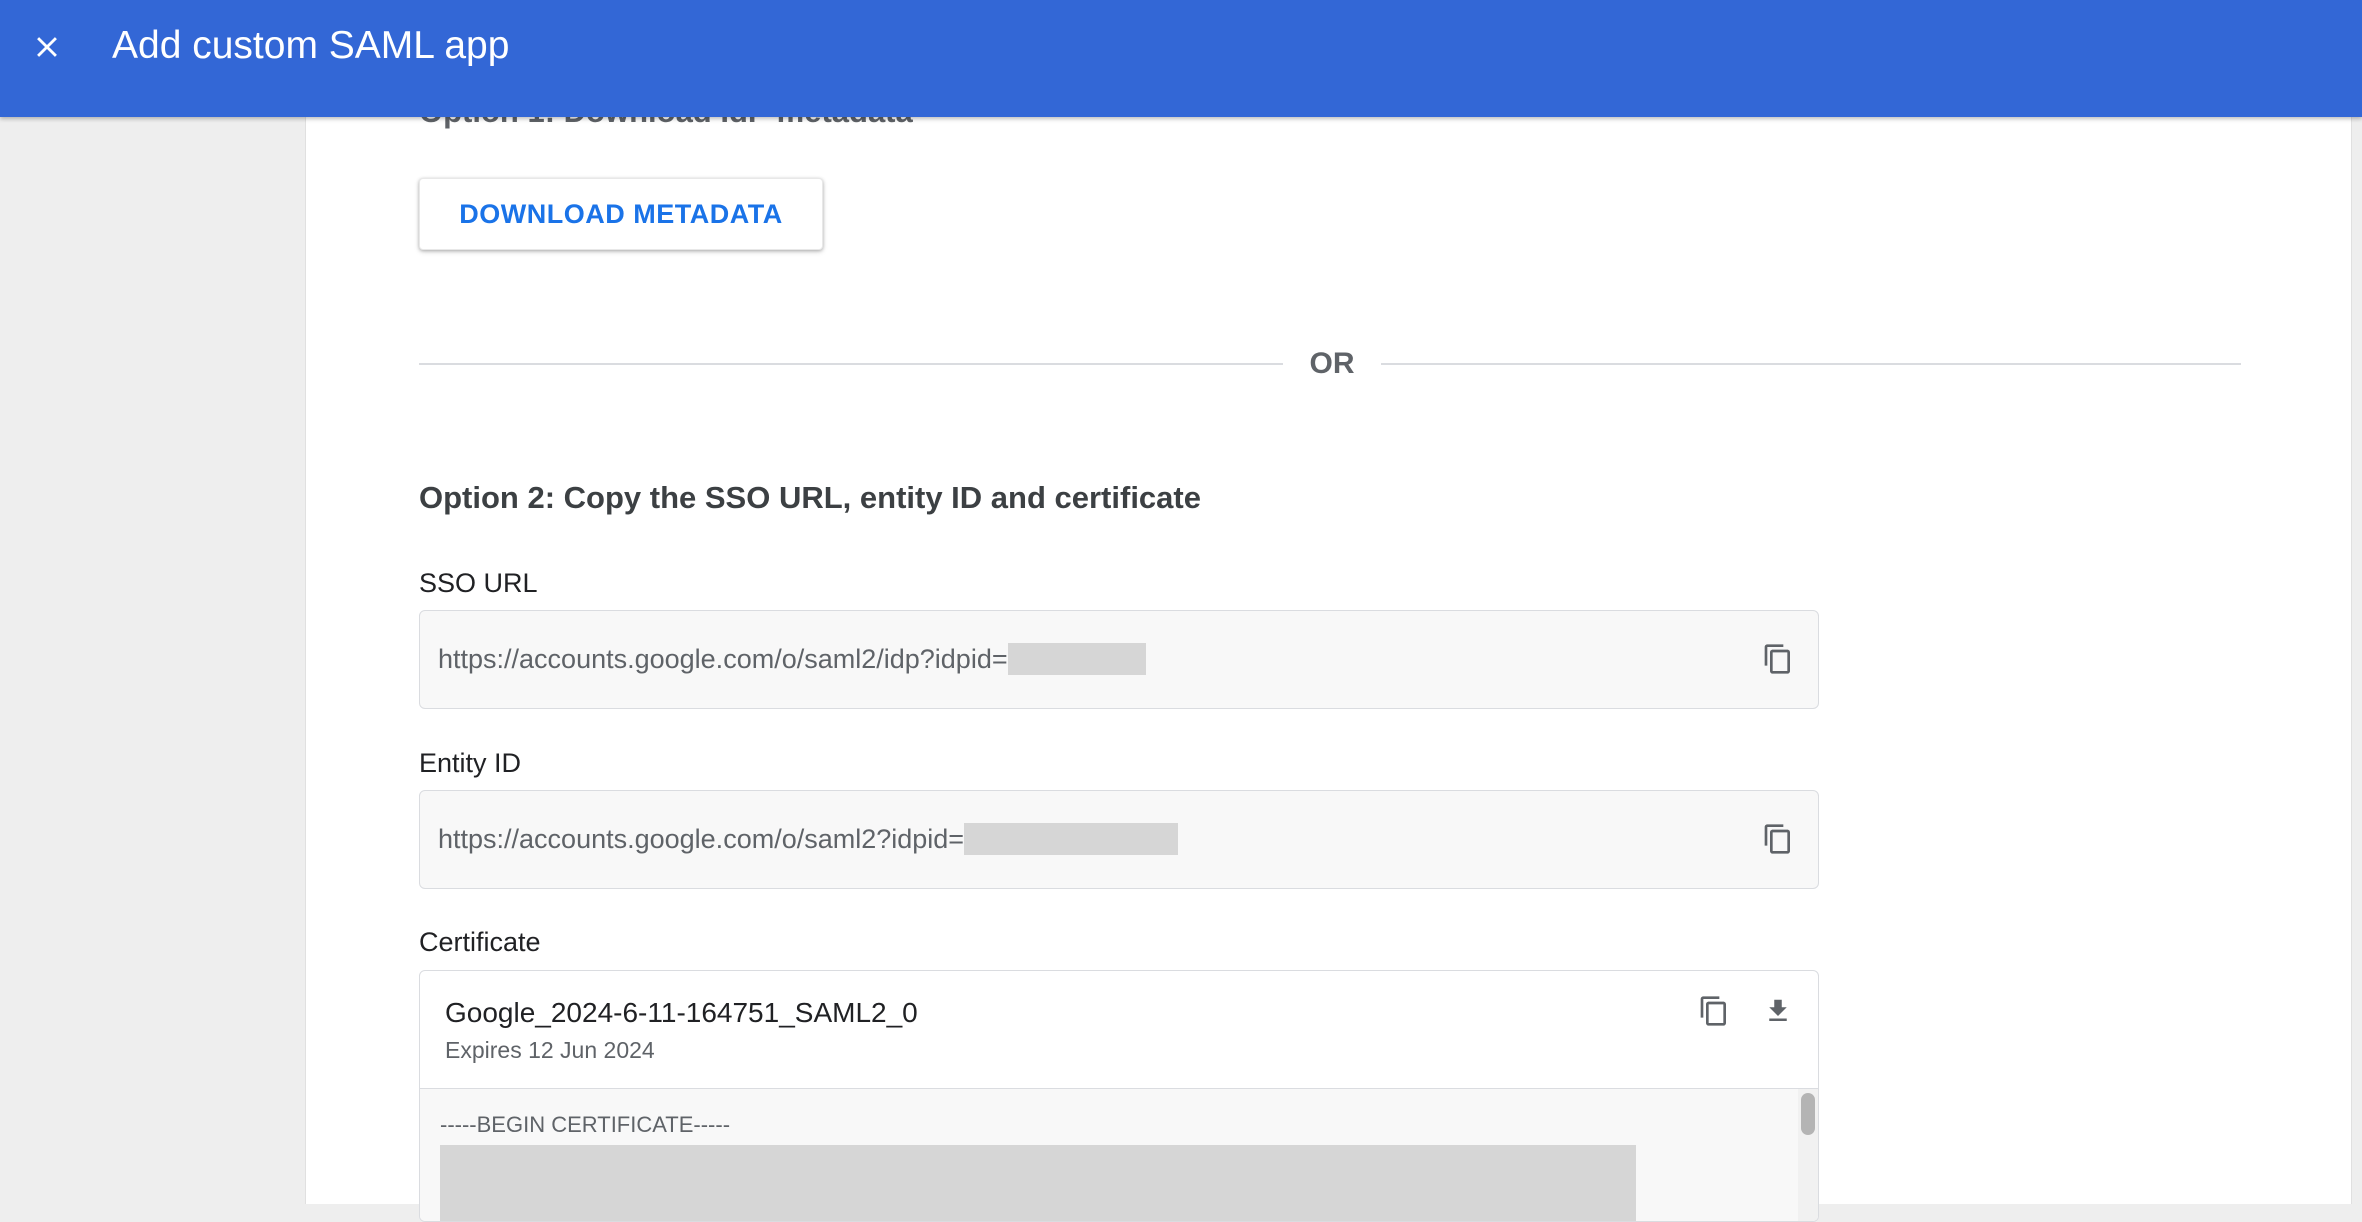 This screenshot has height=1222, width=2362. What do you see at coordinates (851, 364) in the screenshot?
I see `divider-line-left` at bounding box center [851, 364].